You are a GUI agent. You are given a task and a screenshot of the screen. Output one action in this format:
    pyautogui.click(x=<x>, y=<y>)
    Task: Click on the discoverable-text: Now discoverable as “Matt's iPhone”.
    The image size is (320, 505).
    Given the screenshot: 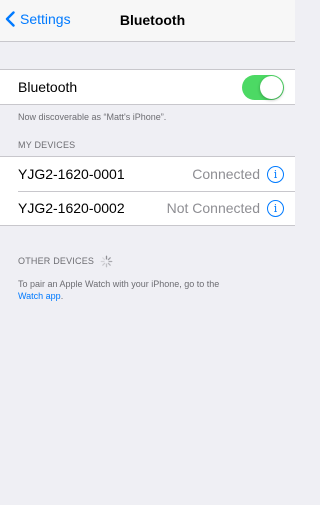 What is the action you would take?
    pyautogui.click(x=92, y=117)
    